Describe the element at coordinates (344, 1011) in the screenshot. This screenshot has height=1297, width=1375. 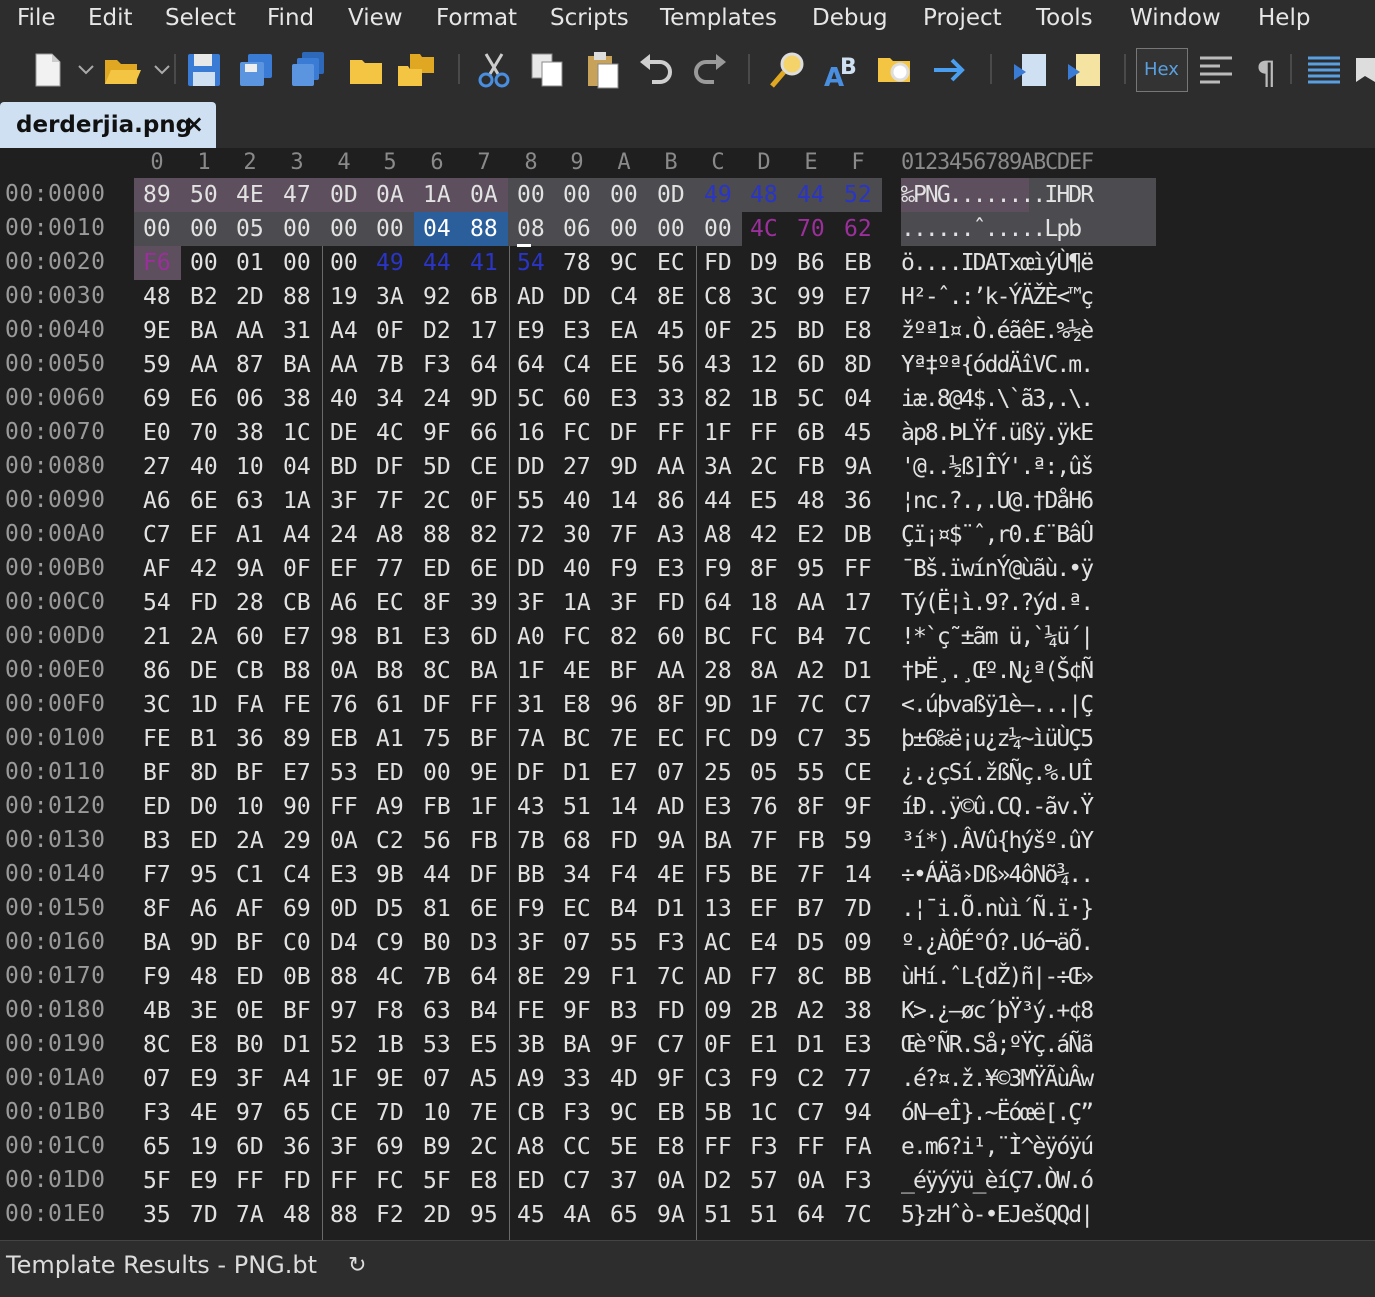
I see `hex-byte: 97` at that location.